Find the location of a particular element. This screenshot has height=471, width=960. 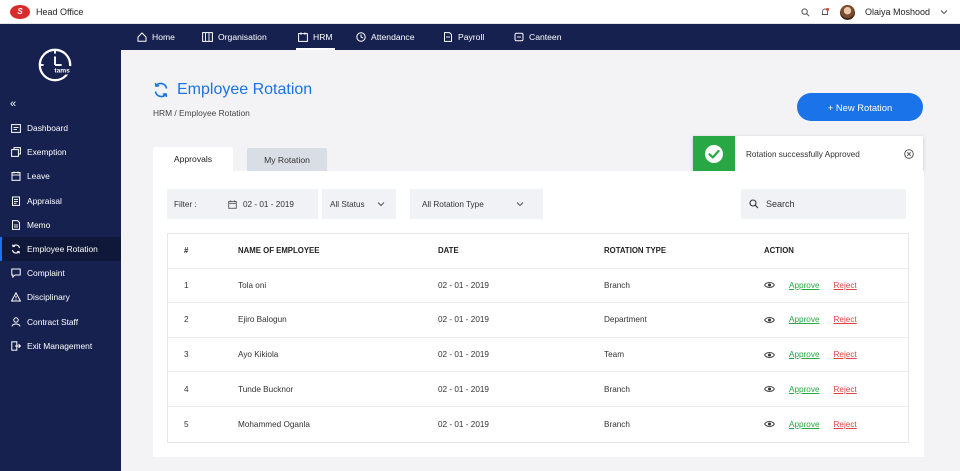

tab-home: Home is located at coordinates (156, 37).